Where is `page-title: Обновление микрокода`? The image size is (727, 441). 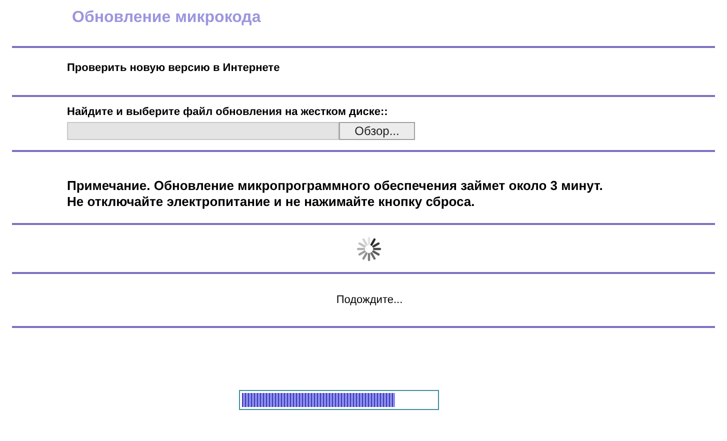
page-title: Обновление микрокода is located at coordinates (166, 17).